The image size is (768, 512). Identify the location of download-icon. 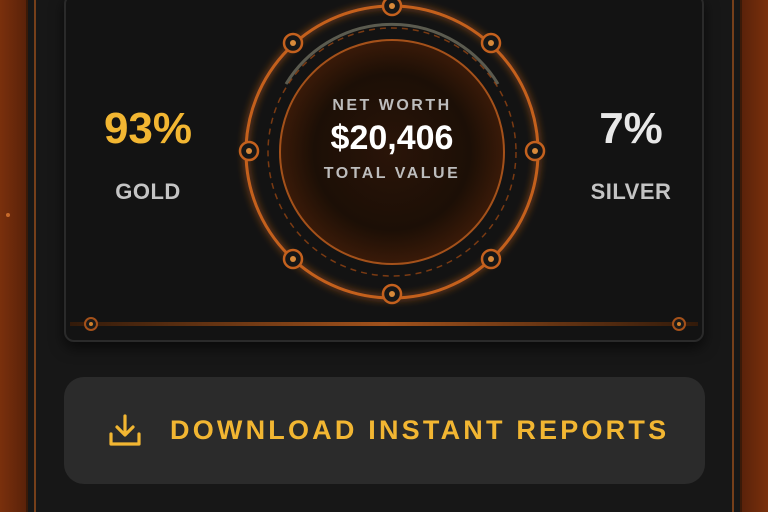
(125, 429).